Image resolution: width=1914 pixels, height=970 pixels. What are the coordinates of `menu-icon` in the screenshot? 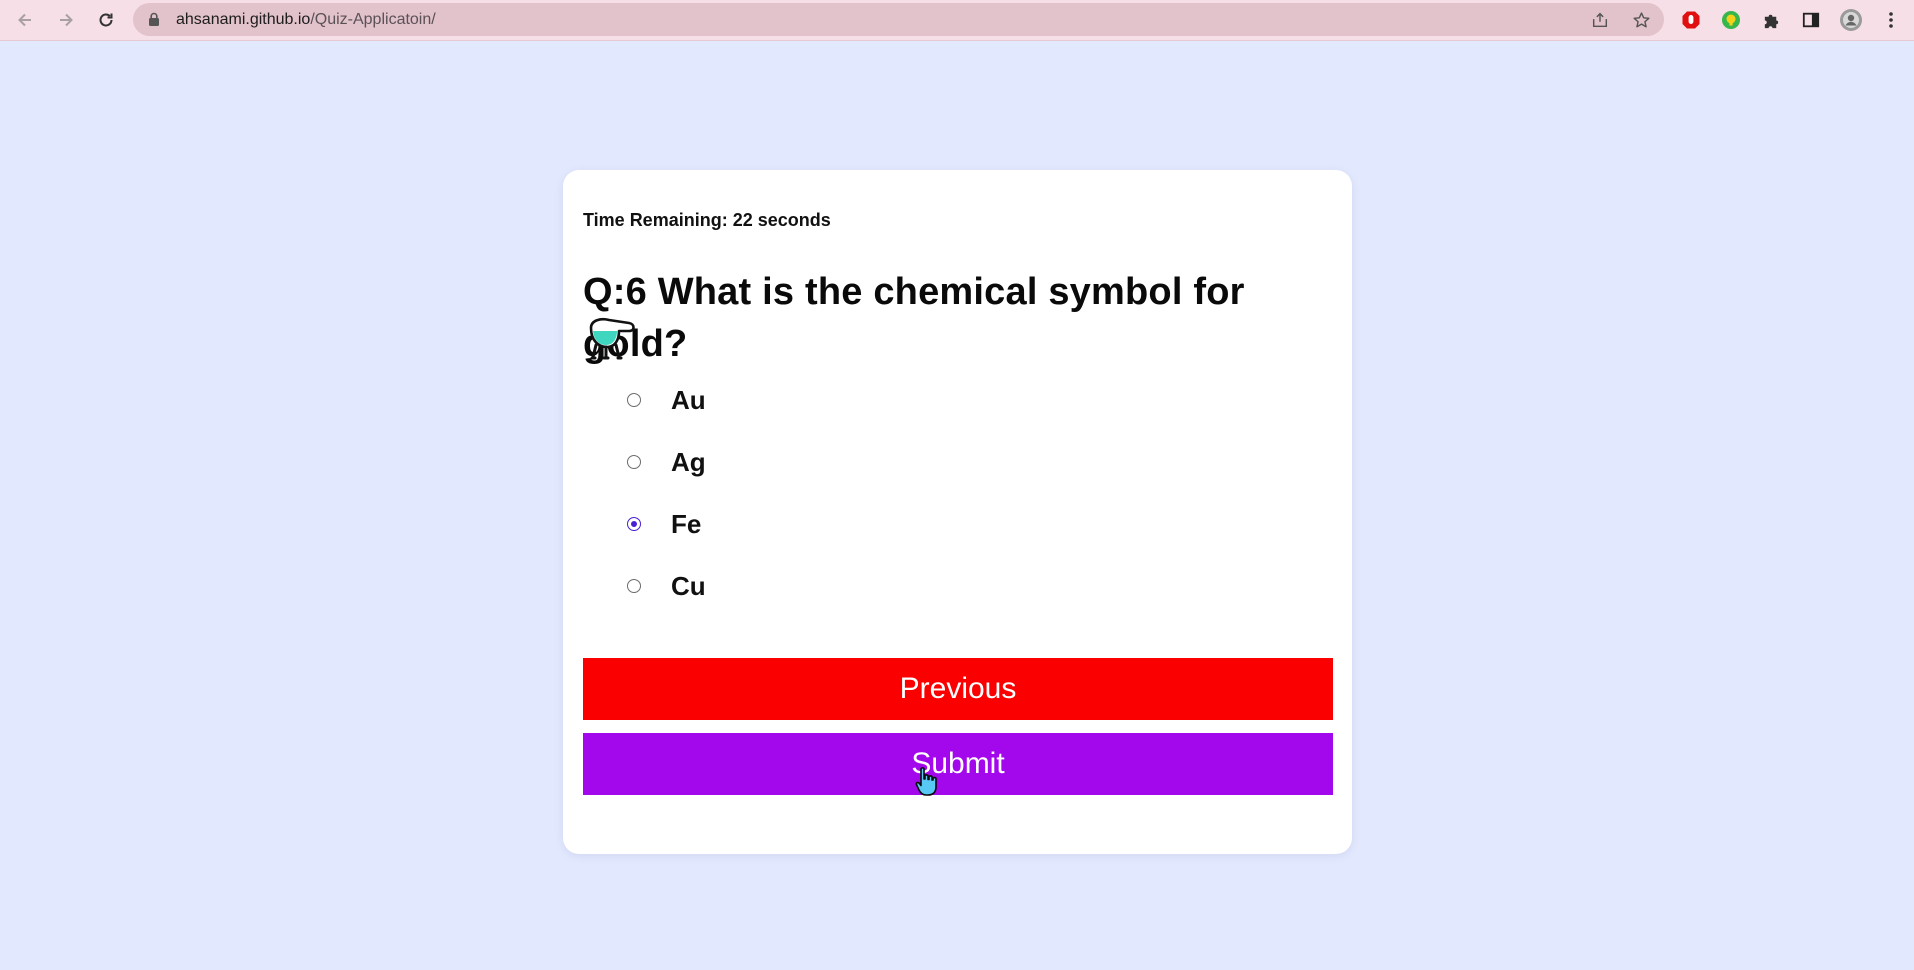 It's located at (1891, 20).